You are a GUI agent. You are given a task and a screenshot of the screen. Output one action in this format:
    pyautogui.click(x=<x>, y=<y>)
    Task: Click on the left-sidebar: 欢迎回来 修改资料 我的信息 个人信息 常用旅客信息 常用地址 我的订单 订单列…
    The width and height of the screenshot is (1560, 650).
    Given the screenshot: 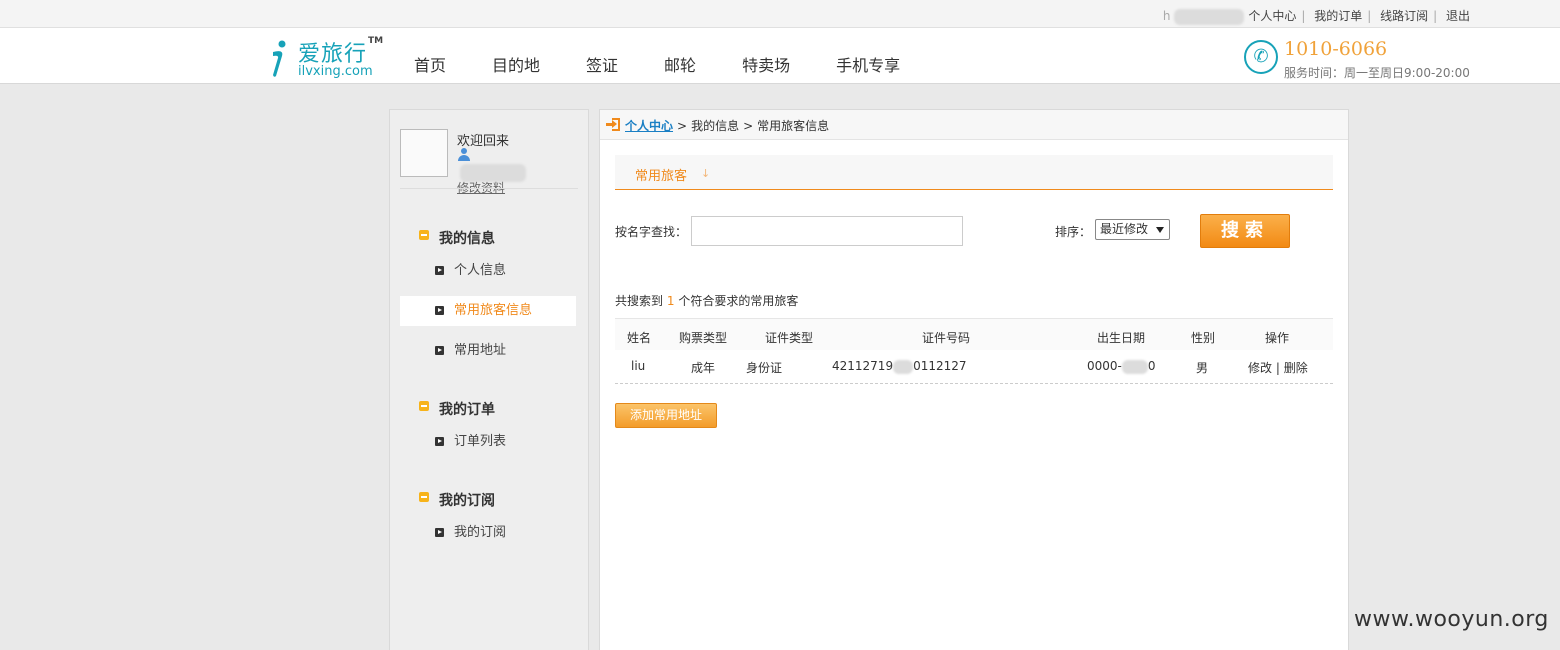 What is the action you would take?
    pyautogui.click(x=489, y=379)
    